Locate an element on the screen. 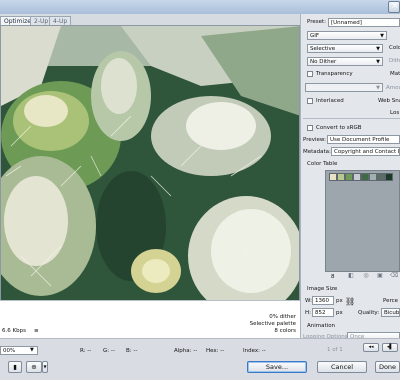 The height and width of the screenshot is (380, 400). quality-select: Bicubic is located at coordinates (390, 312).